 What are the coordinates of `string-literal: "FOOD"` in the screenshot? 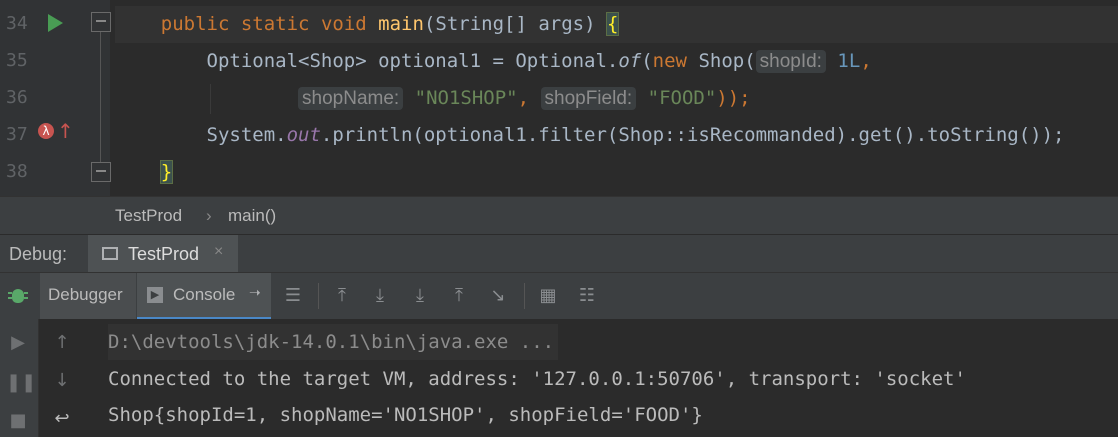 It's located at (682, 98).